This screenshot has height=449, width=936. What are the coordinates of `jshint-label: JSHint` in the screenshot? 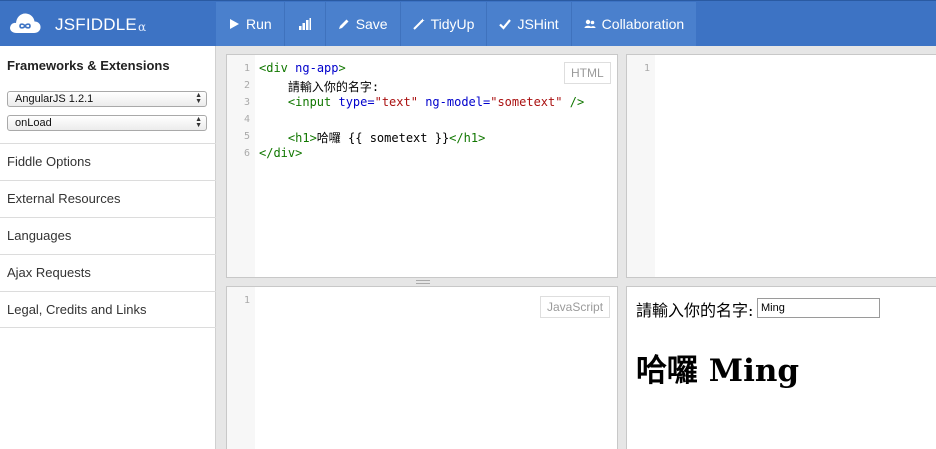 It's located at (538, 24).